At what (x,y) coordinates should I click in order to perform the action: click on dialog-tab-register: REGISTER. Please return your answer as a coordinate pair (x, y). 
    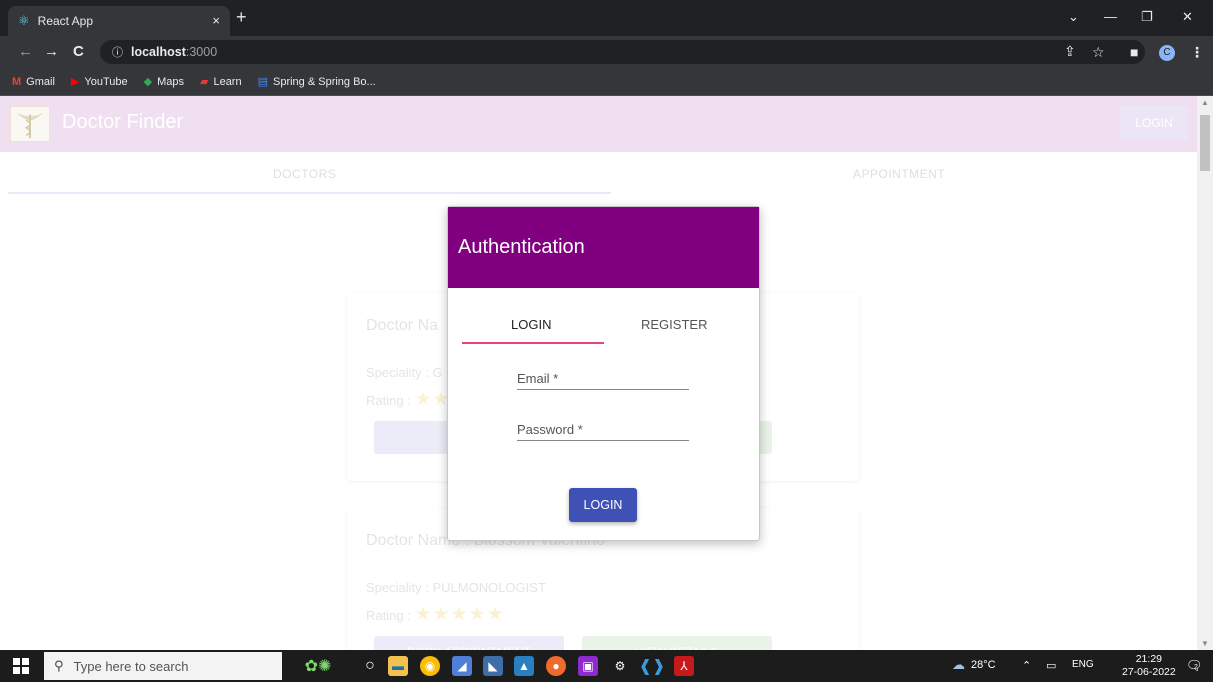
    Looking at the image, I should click on (674, 324).